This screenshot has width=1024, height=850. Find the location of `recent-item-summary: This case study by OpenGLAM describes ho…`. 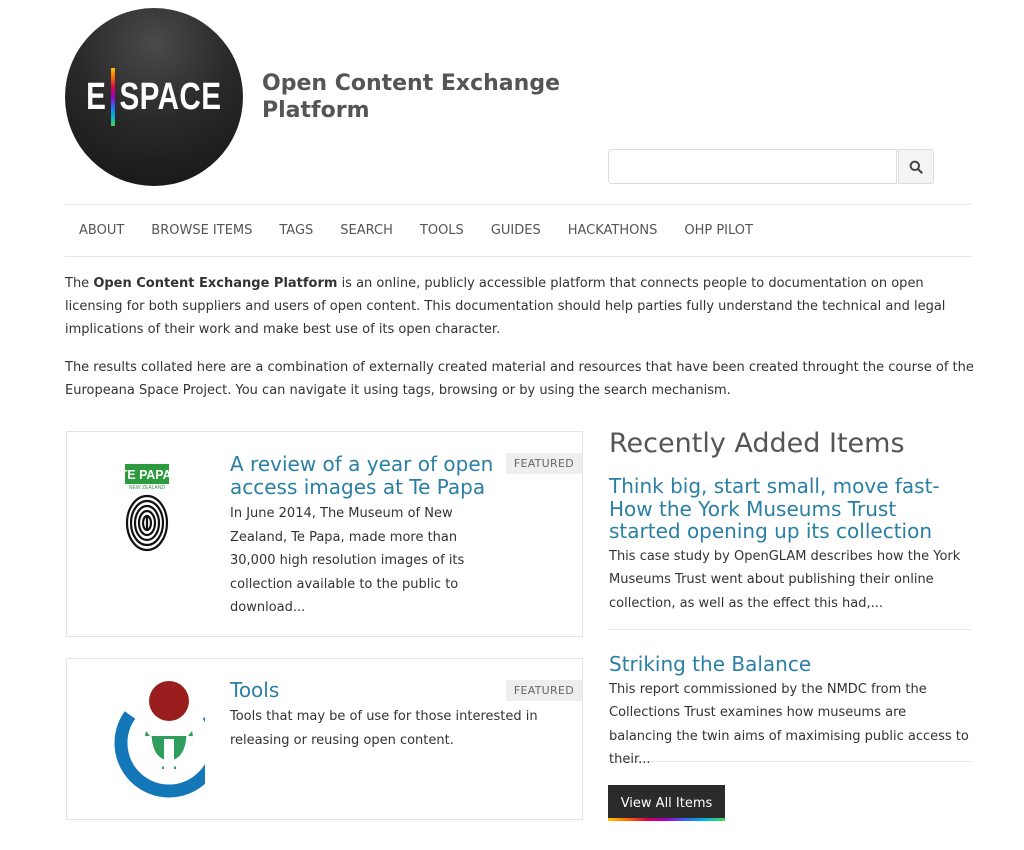

recent-item-summary: This case study by OpenGLAM describes ho… is located at coordinates (785, 579).